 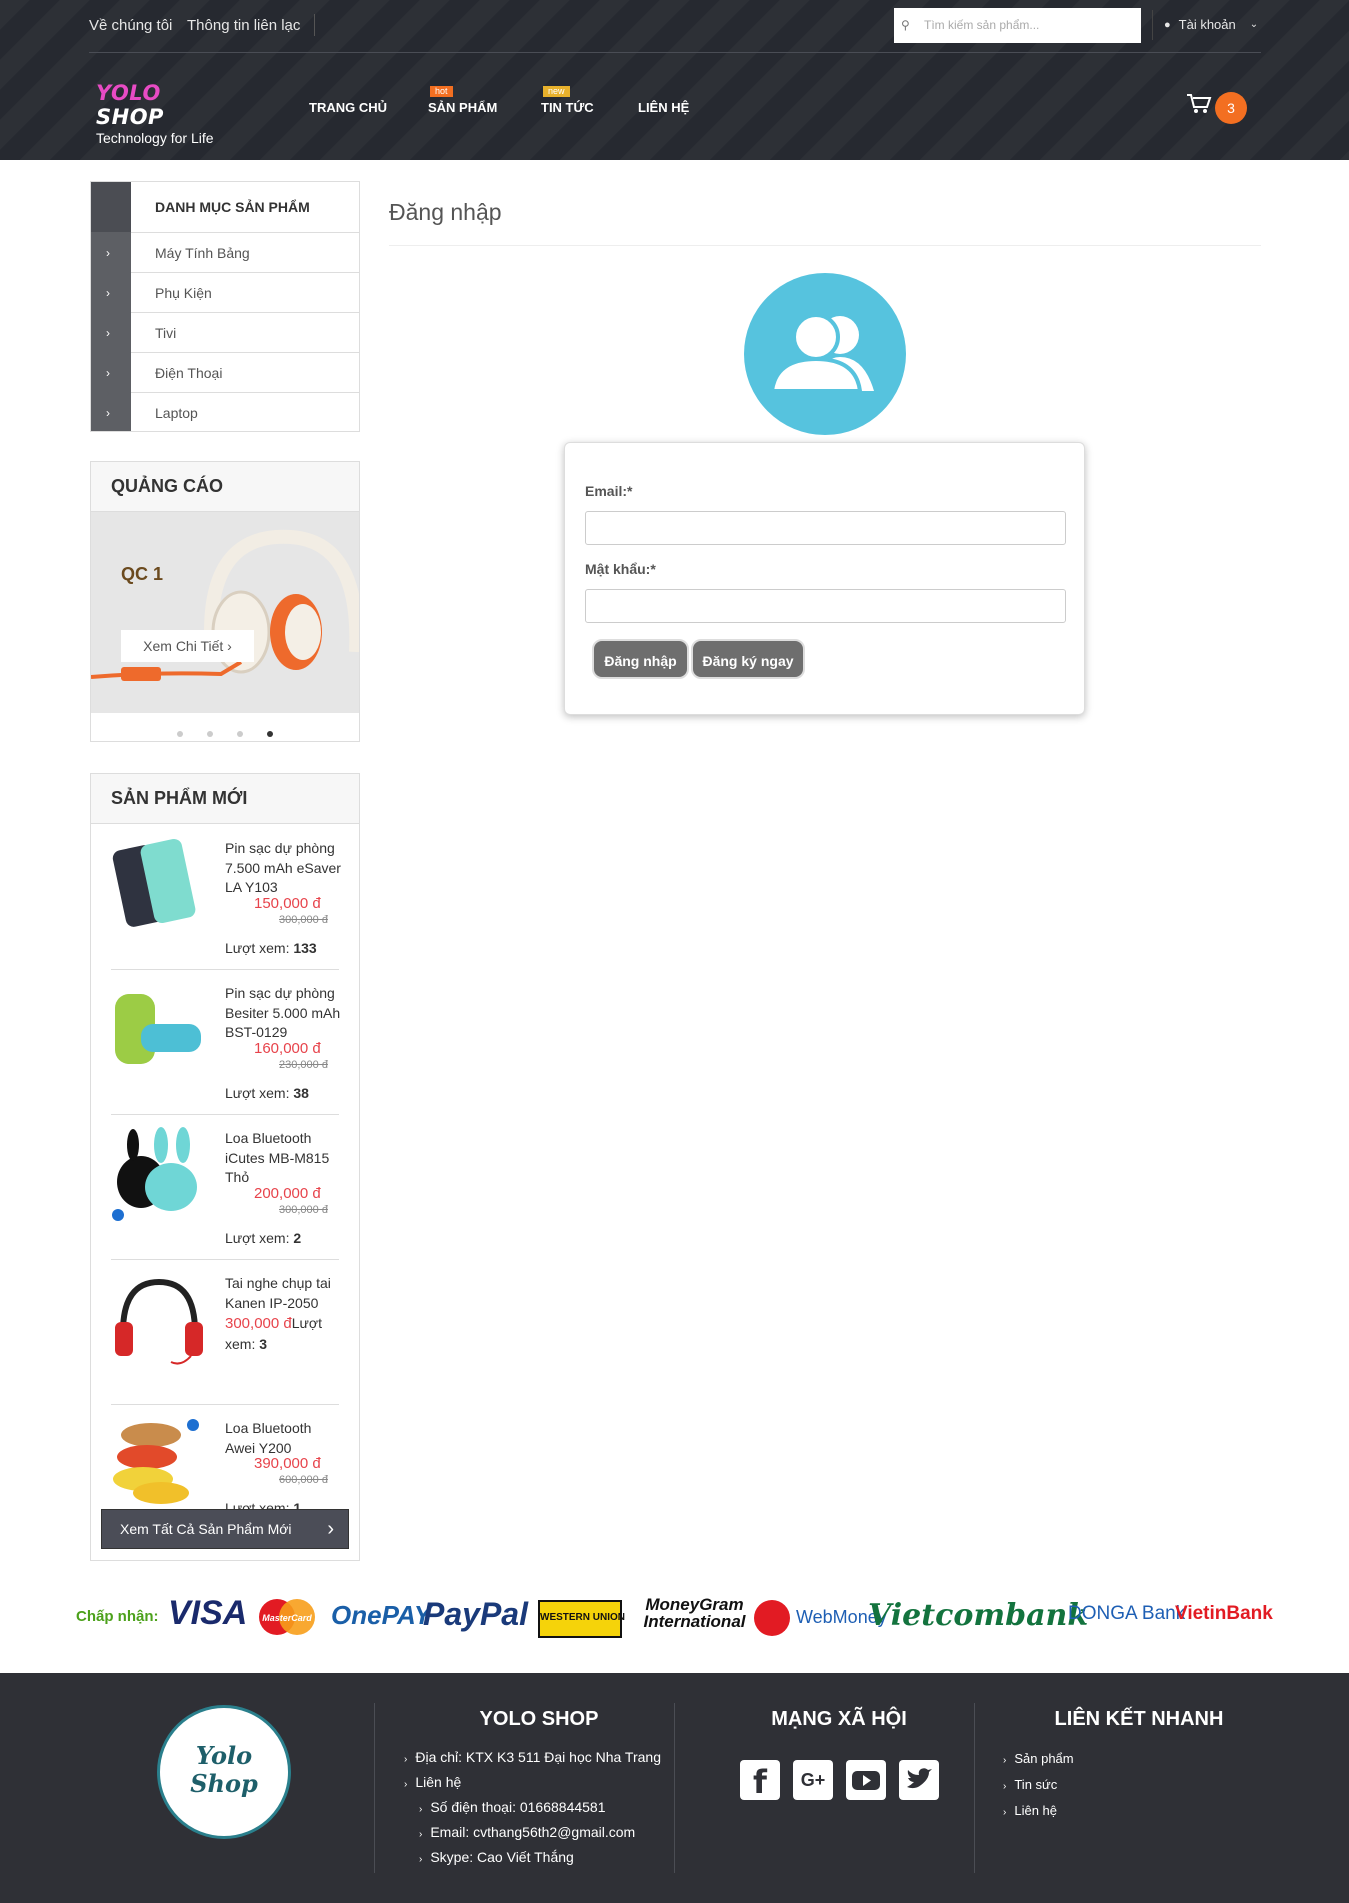 What do you see at coordinates (1254, 24) in the screenshot?
I see `chevron-down-icon: ⌄` at bounding box center [1254, 24].